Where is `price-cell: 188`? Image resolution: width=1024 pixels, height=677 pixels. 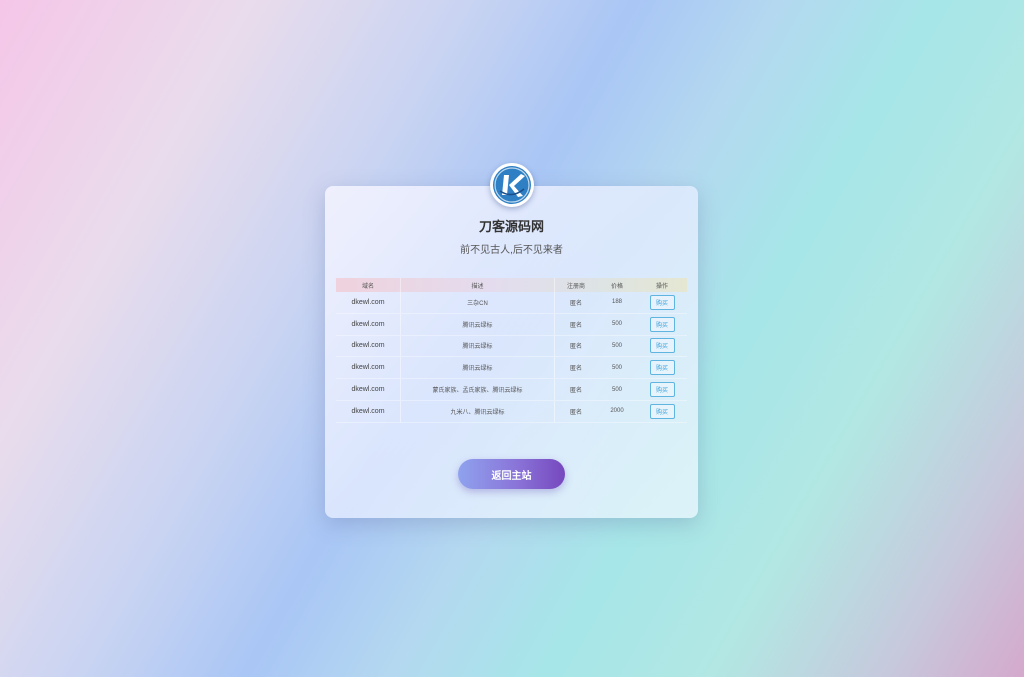 price-cell: 188 is located at coordinates (616, 302).